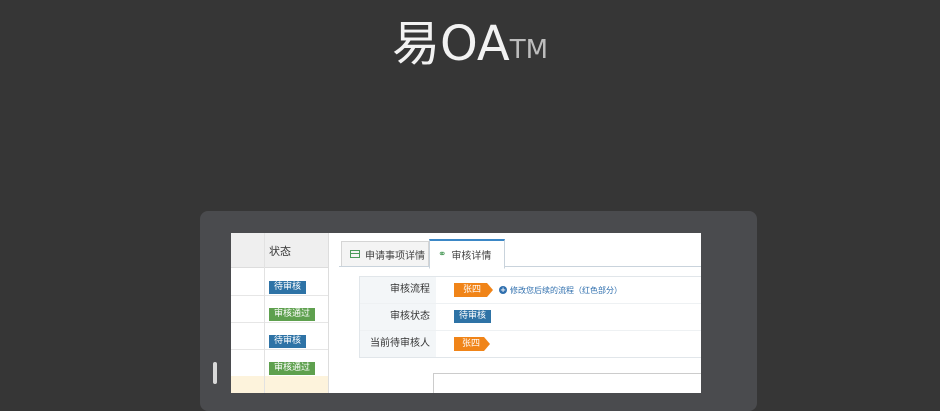 This screenshot has height=411, width=940. I want to click on current-reviewer-row: 当前待审核人 张四, so click(530, 344).